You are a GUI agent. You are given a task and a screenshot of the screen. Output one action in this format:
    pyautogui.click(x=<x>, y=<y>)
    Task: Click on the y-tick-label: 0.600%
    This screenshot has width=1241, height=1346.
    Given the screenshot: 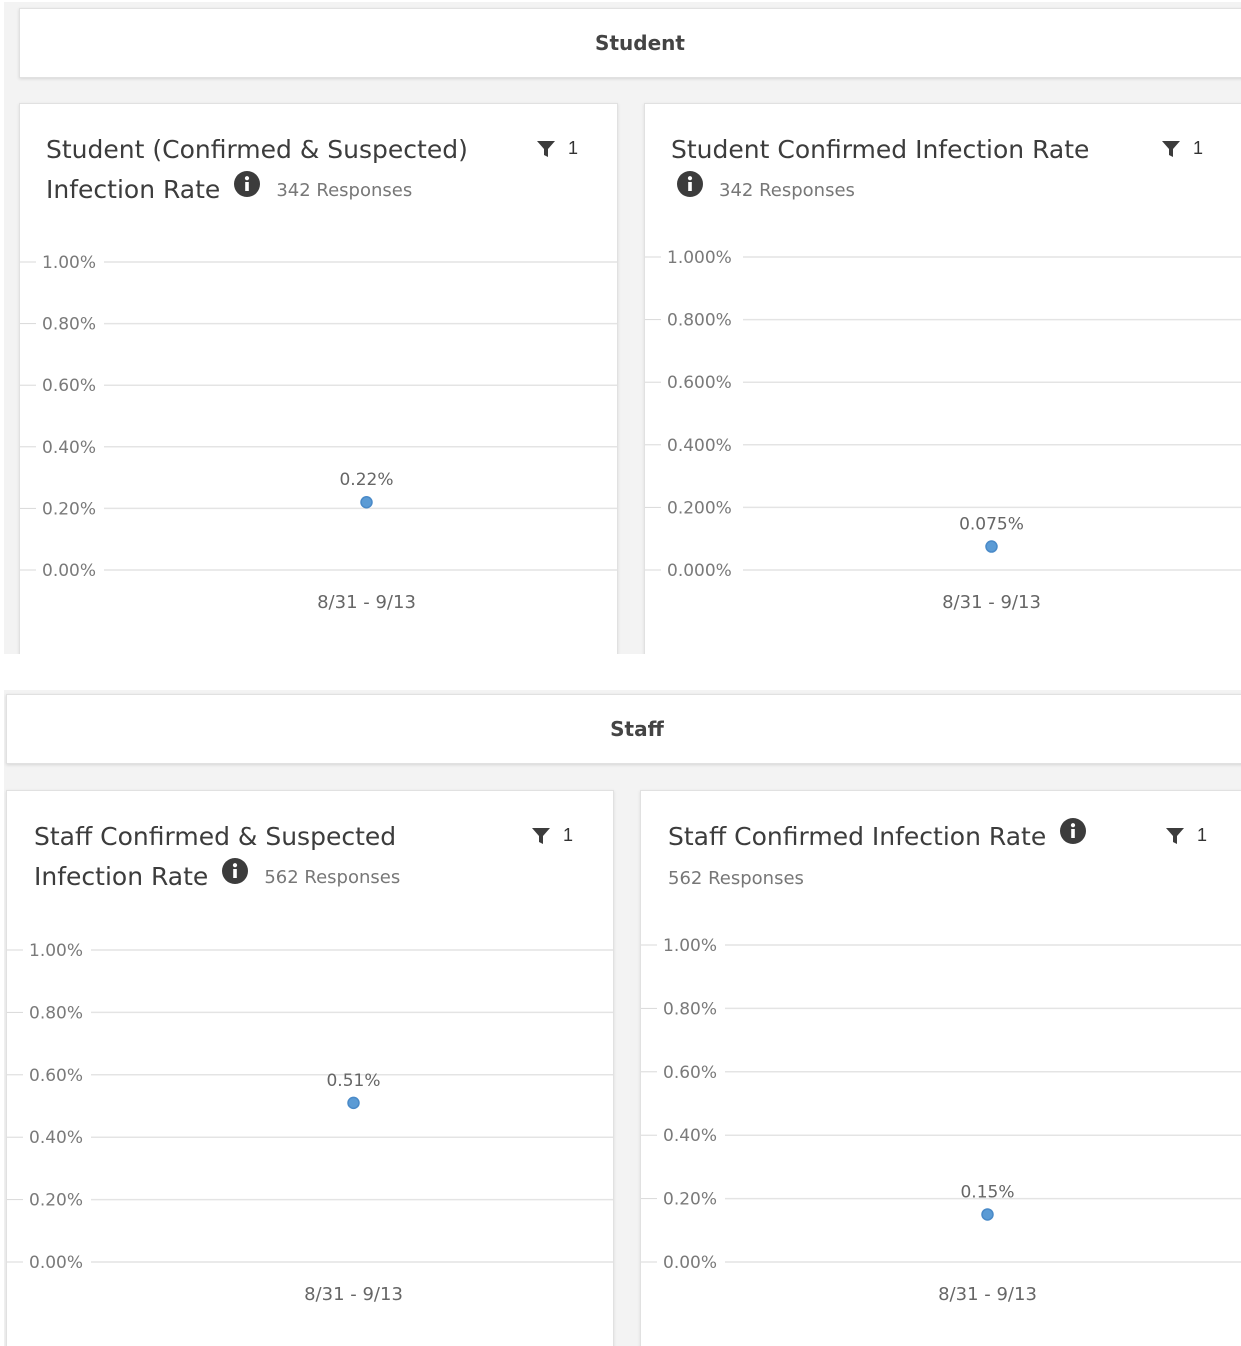 What is the action you would take?
    pyautogui.click(x=699, y=383)
    